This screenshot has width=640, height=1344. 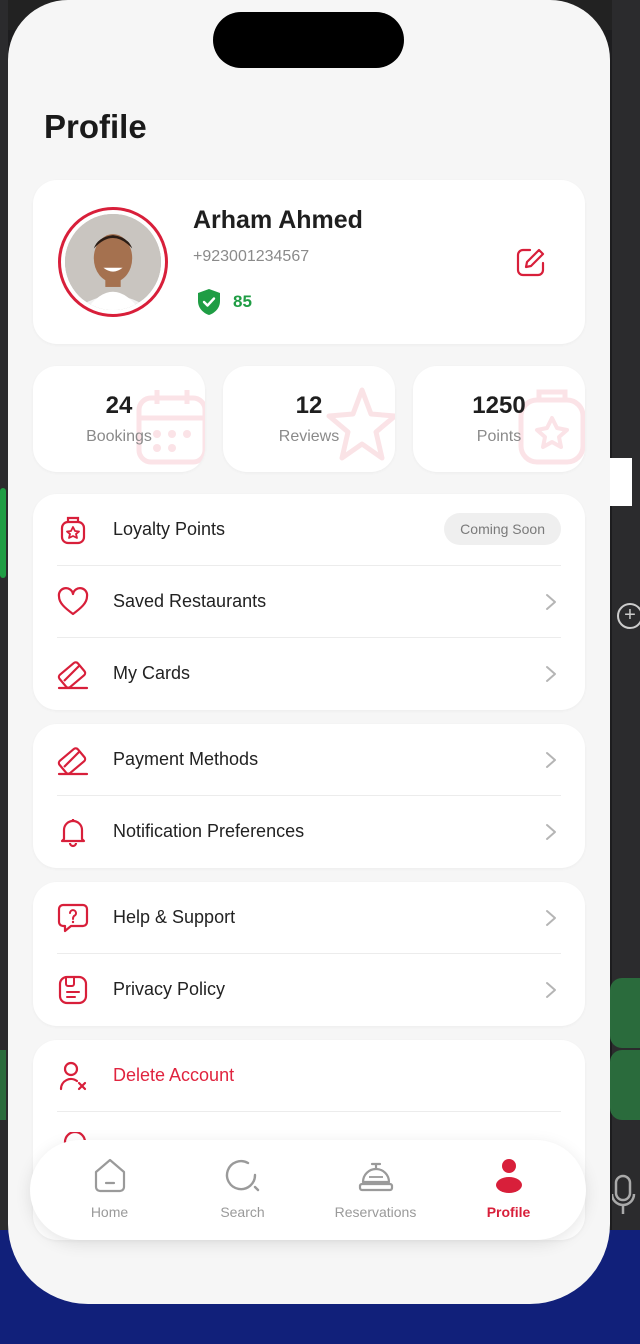 What do you see at coordinates (531, 262) in the screenshot?
I see `edit-profile-icon` at bounding box center [531, 262].